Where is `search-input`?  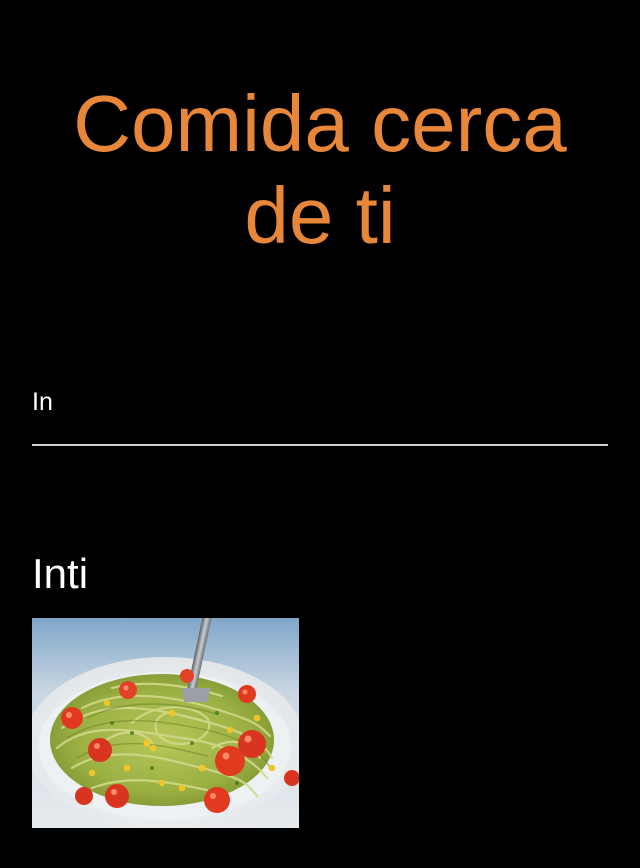
search-input is located at coordinates (320, 410).